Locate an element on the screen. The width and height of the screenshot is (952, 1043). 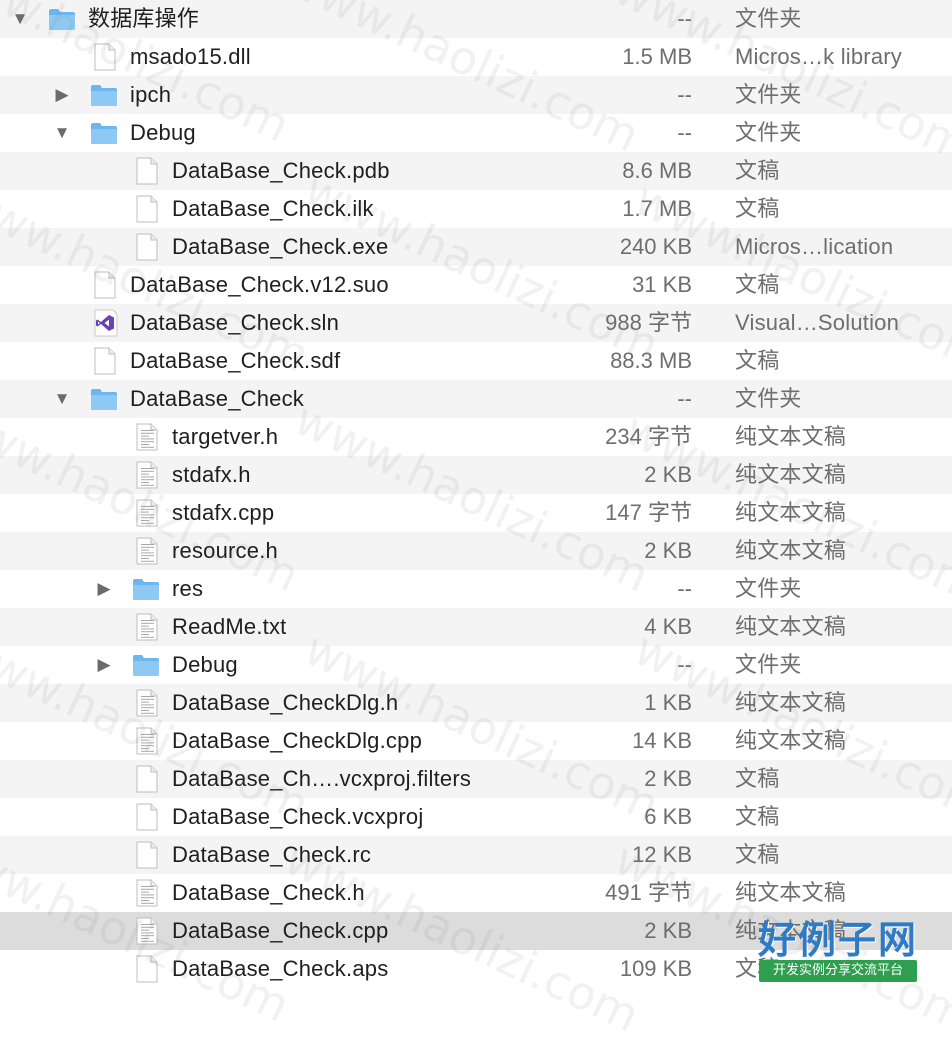
file-kind: Micros…k library is located at coordinates (818, 56).